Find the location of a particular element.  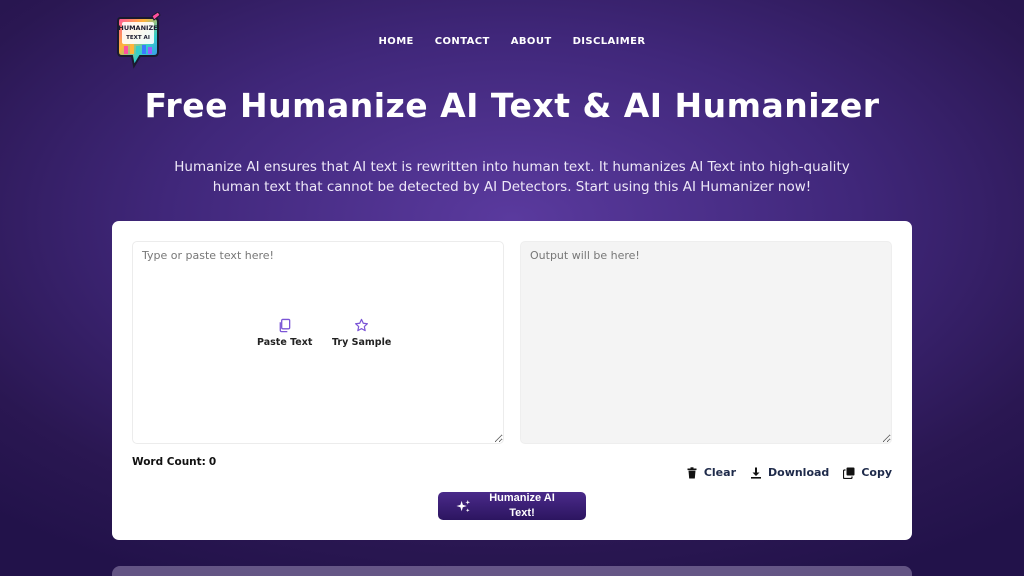

copy-button: Copy is located at coordinates (867, 472).